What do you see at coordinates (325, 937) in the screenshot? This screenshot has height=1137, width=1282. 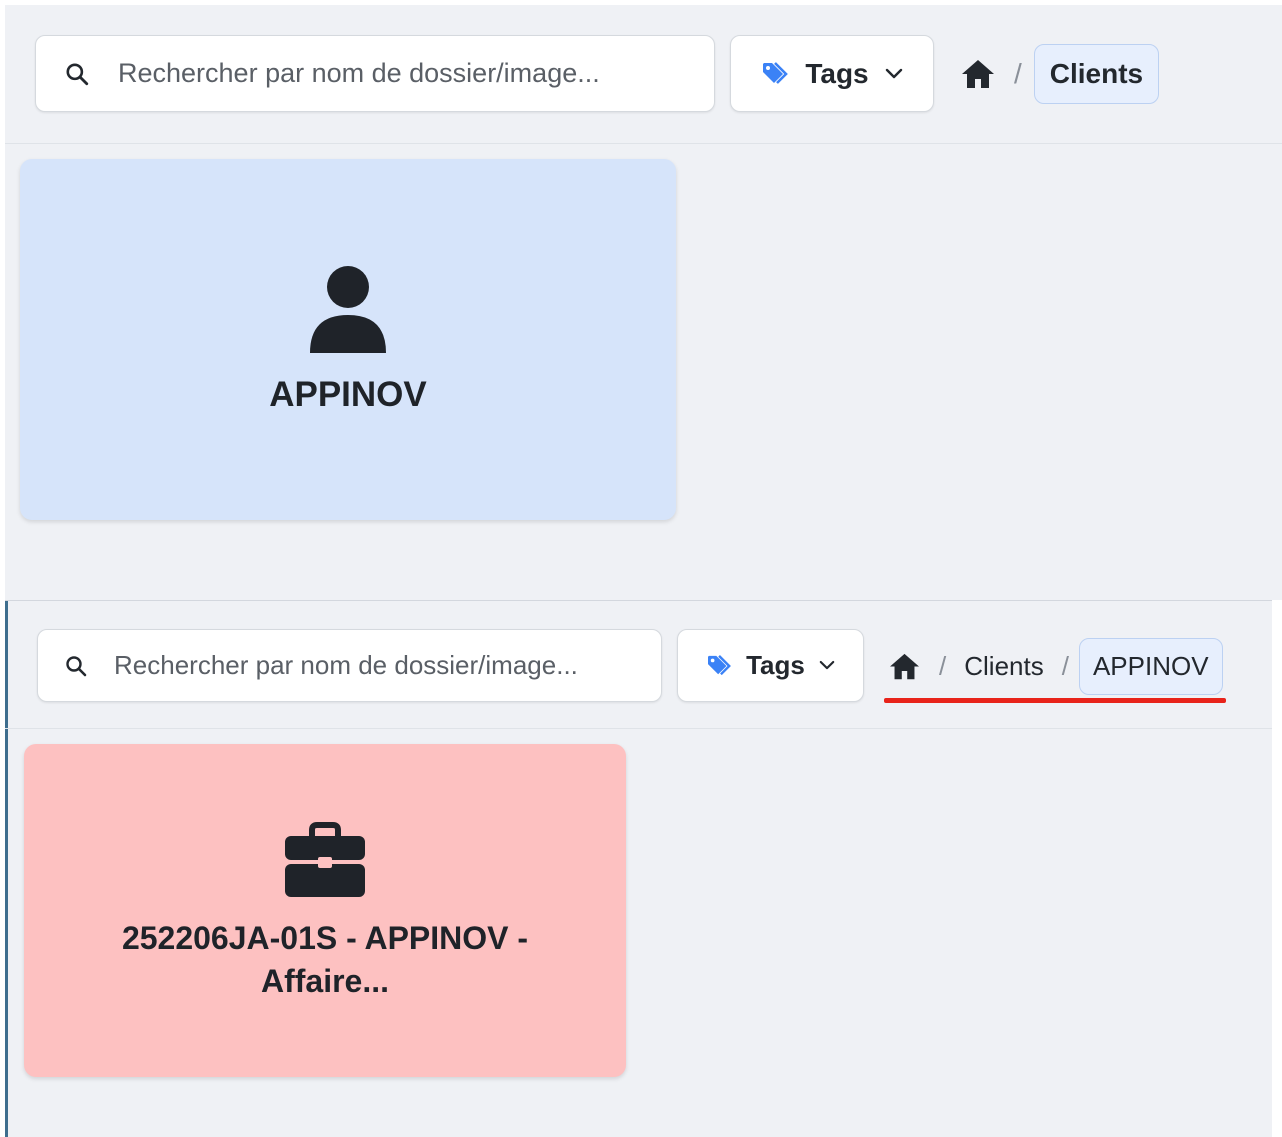 I see `card-title-line-1: 252206JA-01S - APPINOV -` at bounding box center [325, 937].